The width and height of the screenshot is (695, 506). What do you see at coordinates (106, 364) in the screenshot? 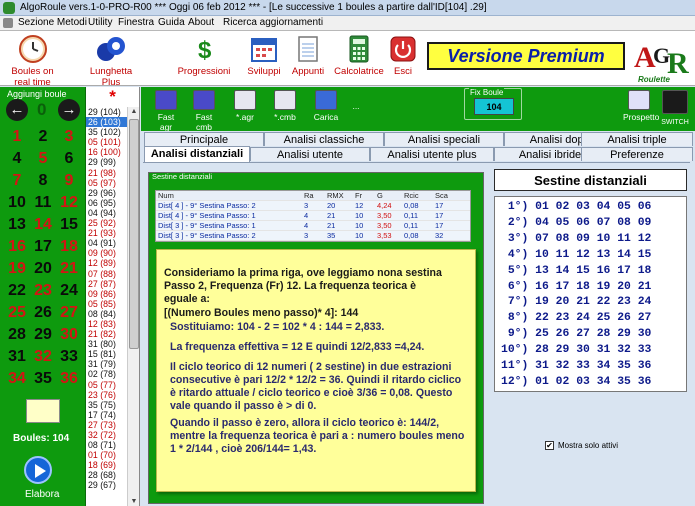
I see `history-item: 31 (79)` at bounding box center [106, 364].